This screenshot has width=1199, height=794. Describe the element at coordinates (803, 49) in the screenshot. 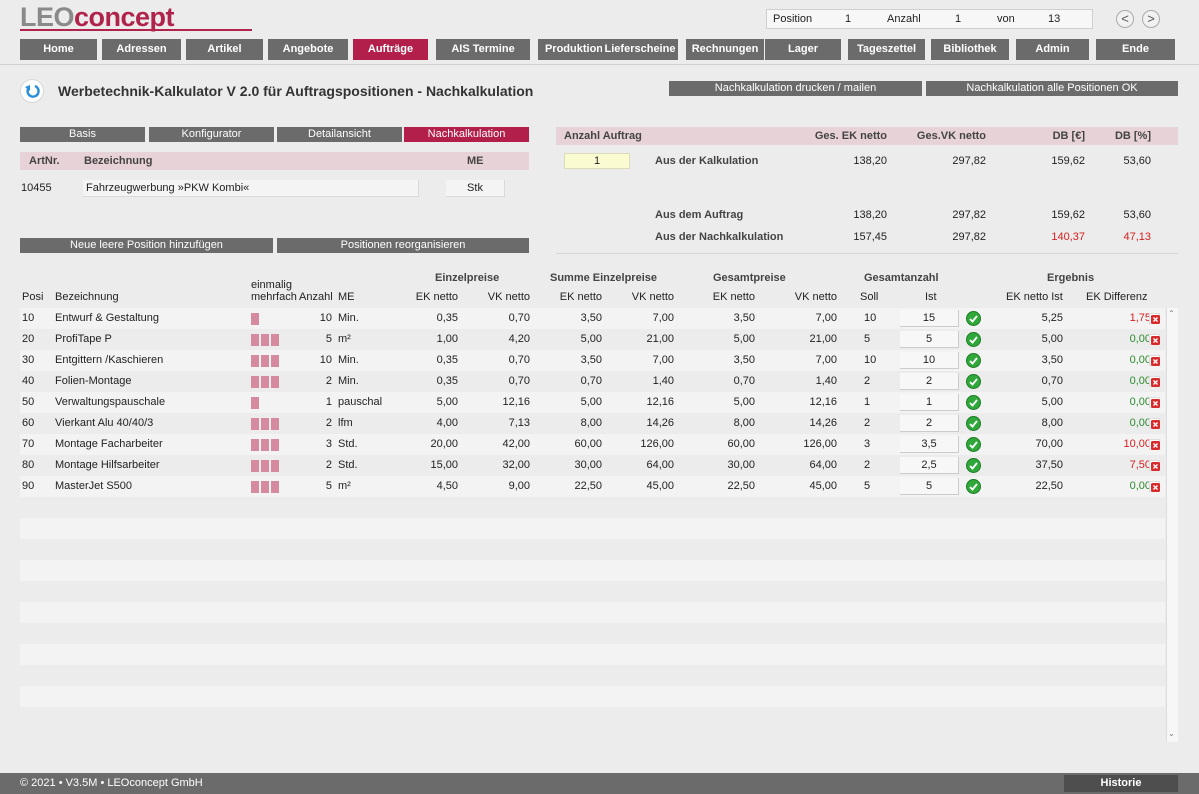

I see `nav-tab-9: Lager` at that location.